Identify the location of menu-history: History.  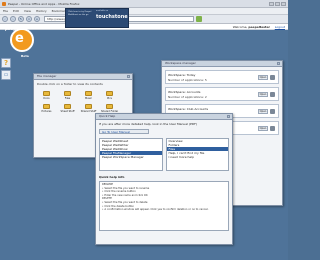
(41, 11).